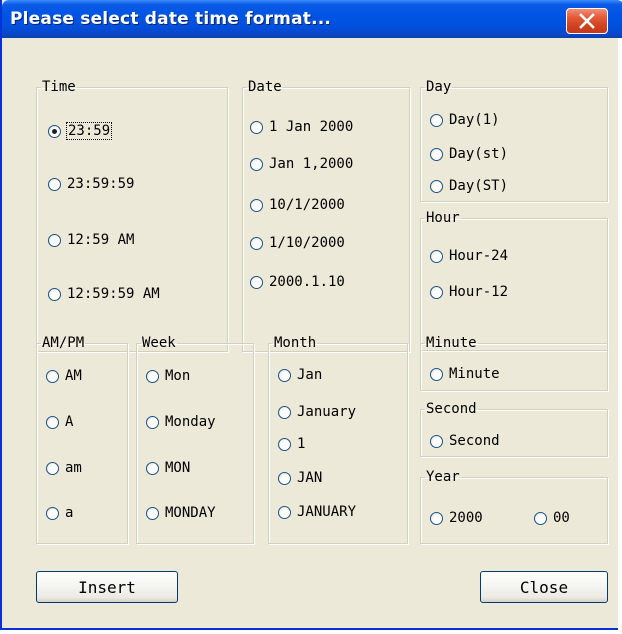 This screenshot has height=634, width=622. What do you see at coordinates (89, 131) in the screenshot?
I see `radio-label: 23:59` at bounding box center [89, 131].